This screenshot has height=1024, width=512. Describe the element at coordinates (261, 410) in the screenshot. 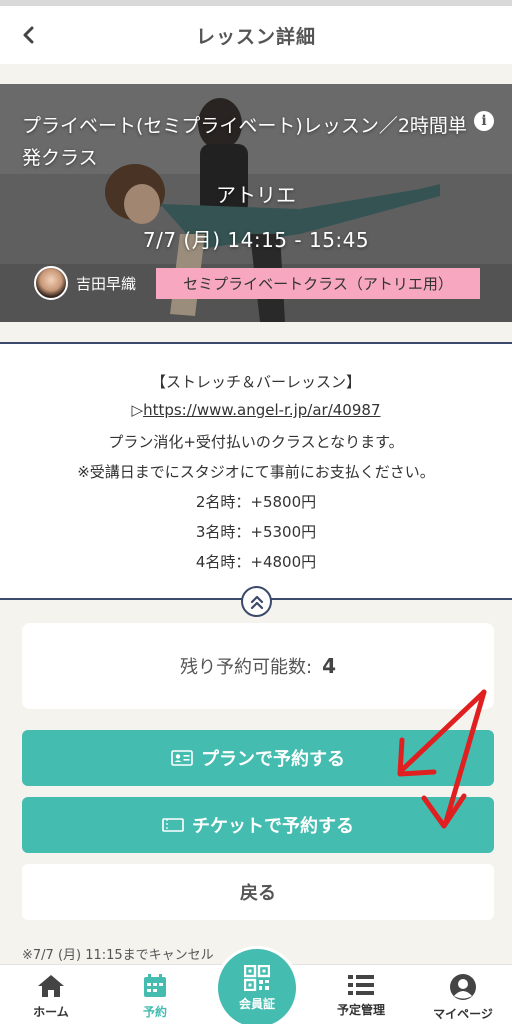

I see `lesson-link: https://www.angel-r.jp/ar/40987` at that location.